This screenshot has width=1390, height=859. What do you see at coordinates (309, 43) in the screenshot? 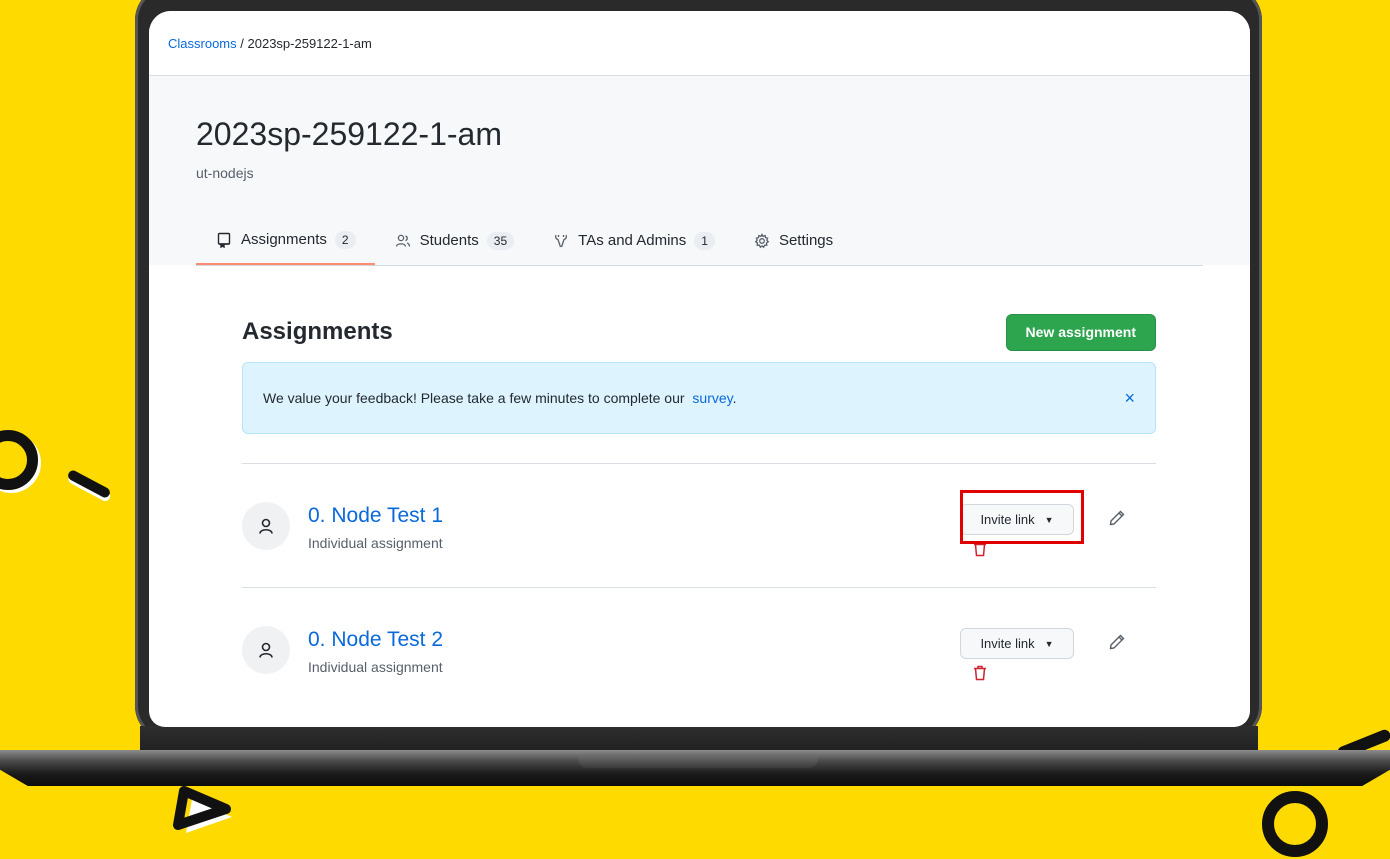
I see `breadcrumb-current: 2023sp-259122-1-am` at bounding box center [309, 43].